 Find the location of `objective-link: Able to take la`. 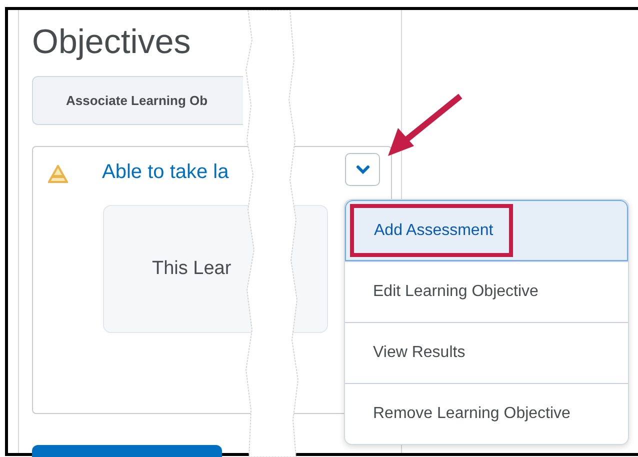

objective-link: Able to take la is located at coordinates (165, 172).